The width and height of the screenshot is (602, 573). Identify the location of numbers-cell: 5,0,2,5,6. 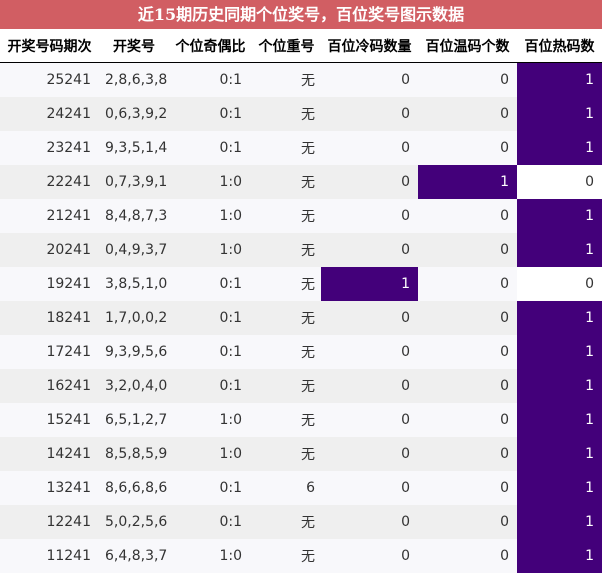
(134, 522).